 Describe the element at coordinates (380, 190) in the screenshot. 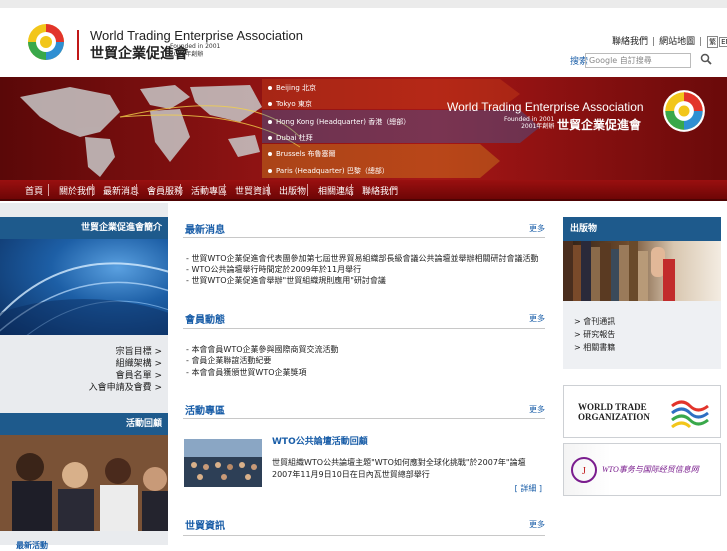

I see `nav-contact: 聯絡我們` at that location.